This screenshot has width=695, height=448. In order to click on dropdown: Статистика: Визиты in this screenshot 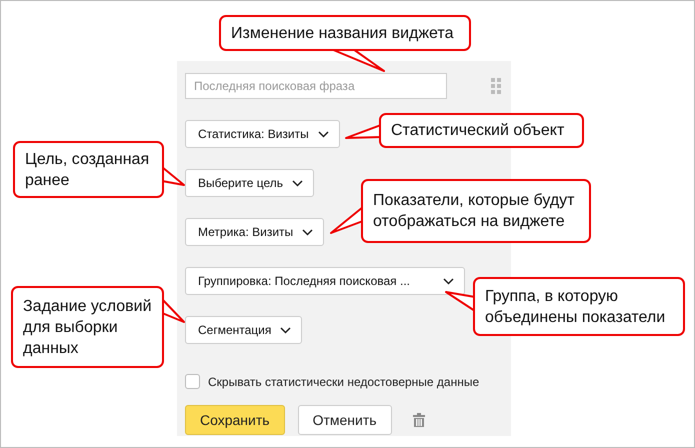, I will do `click(262, 134)`.